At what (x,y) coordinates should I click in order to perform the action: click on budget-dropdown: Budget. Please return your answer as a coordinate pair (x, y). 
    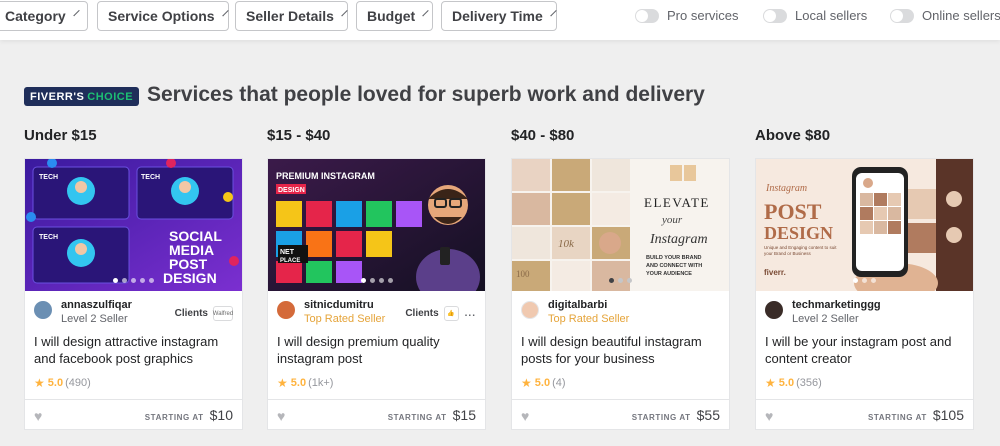
    Looking at the image, I should click on (394, 16).